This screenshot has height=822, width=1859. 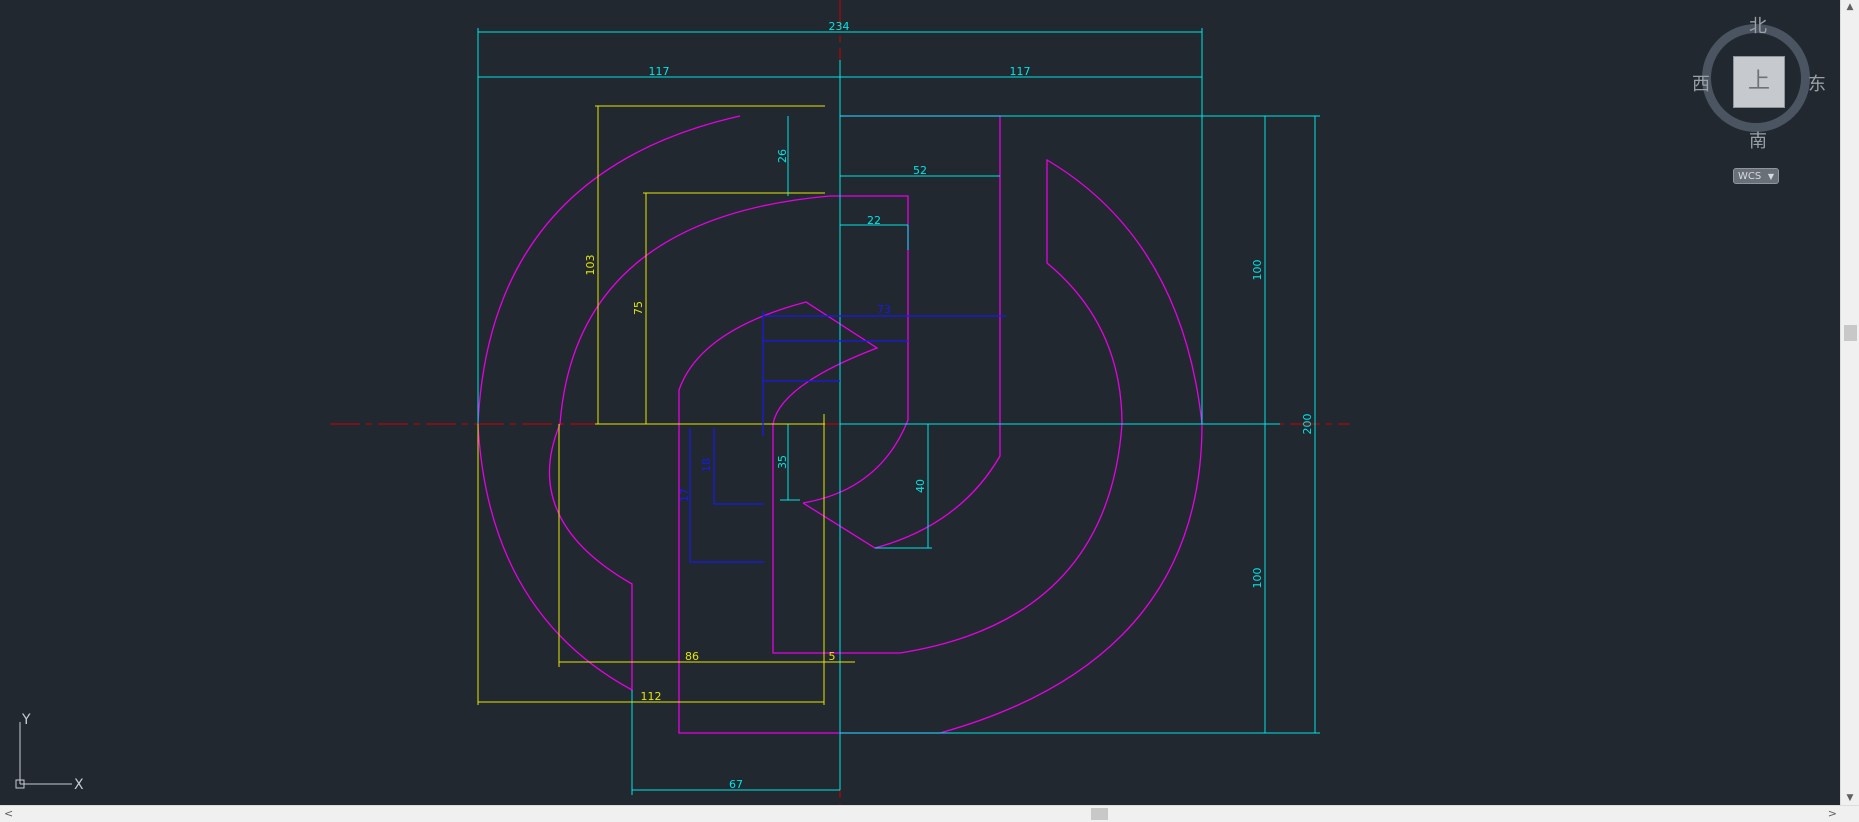 I want to click on ucs-x-label: X, so click(x=79, y=784).